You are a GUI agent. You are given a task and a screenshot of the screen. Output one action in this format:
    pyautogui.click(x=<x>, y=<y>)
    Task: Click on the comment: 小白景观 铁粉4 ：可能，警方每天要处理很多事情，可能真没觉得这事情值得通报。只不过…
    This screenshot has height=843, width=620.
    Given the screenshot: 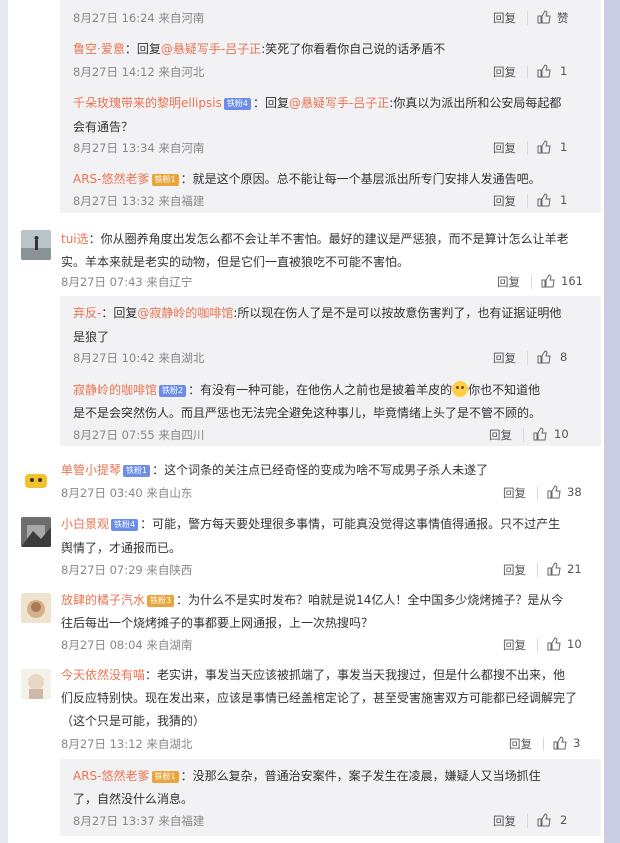 What is the action you would take?
    pyautogui.click(x=321, y=524)
    